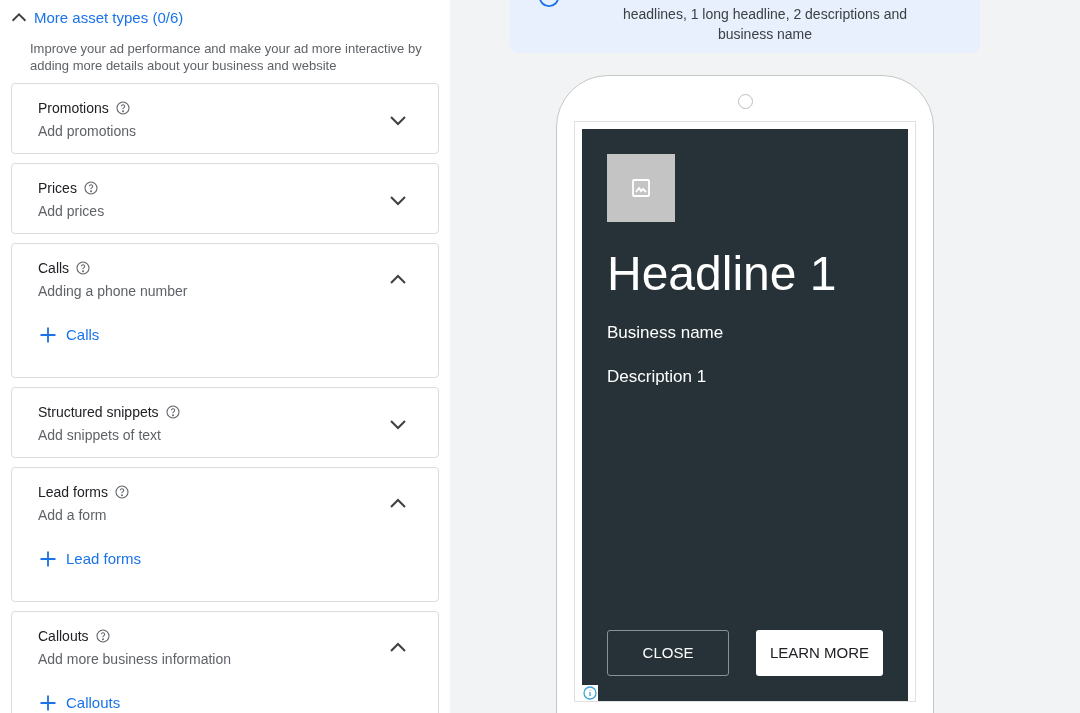 The image size is (1080, 713). I want to click on ad-business-name: Business name, so click(666, 333).